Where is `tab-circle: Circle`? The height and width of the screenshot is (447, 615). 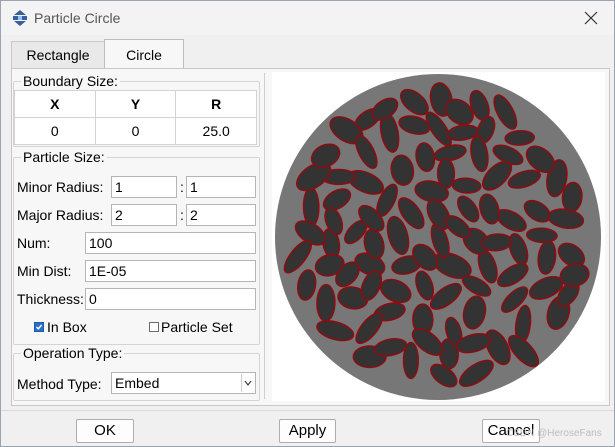 tab-circle: Circle is located at coordinates (144, 53).